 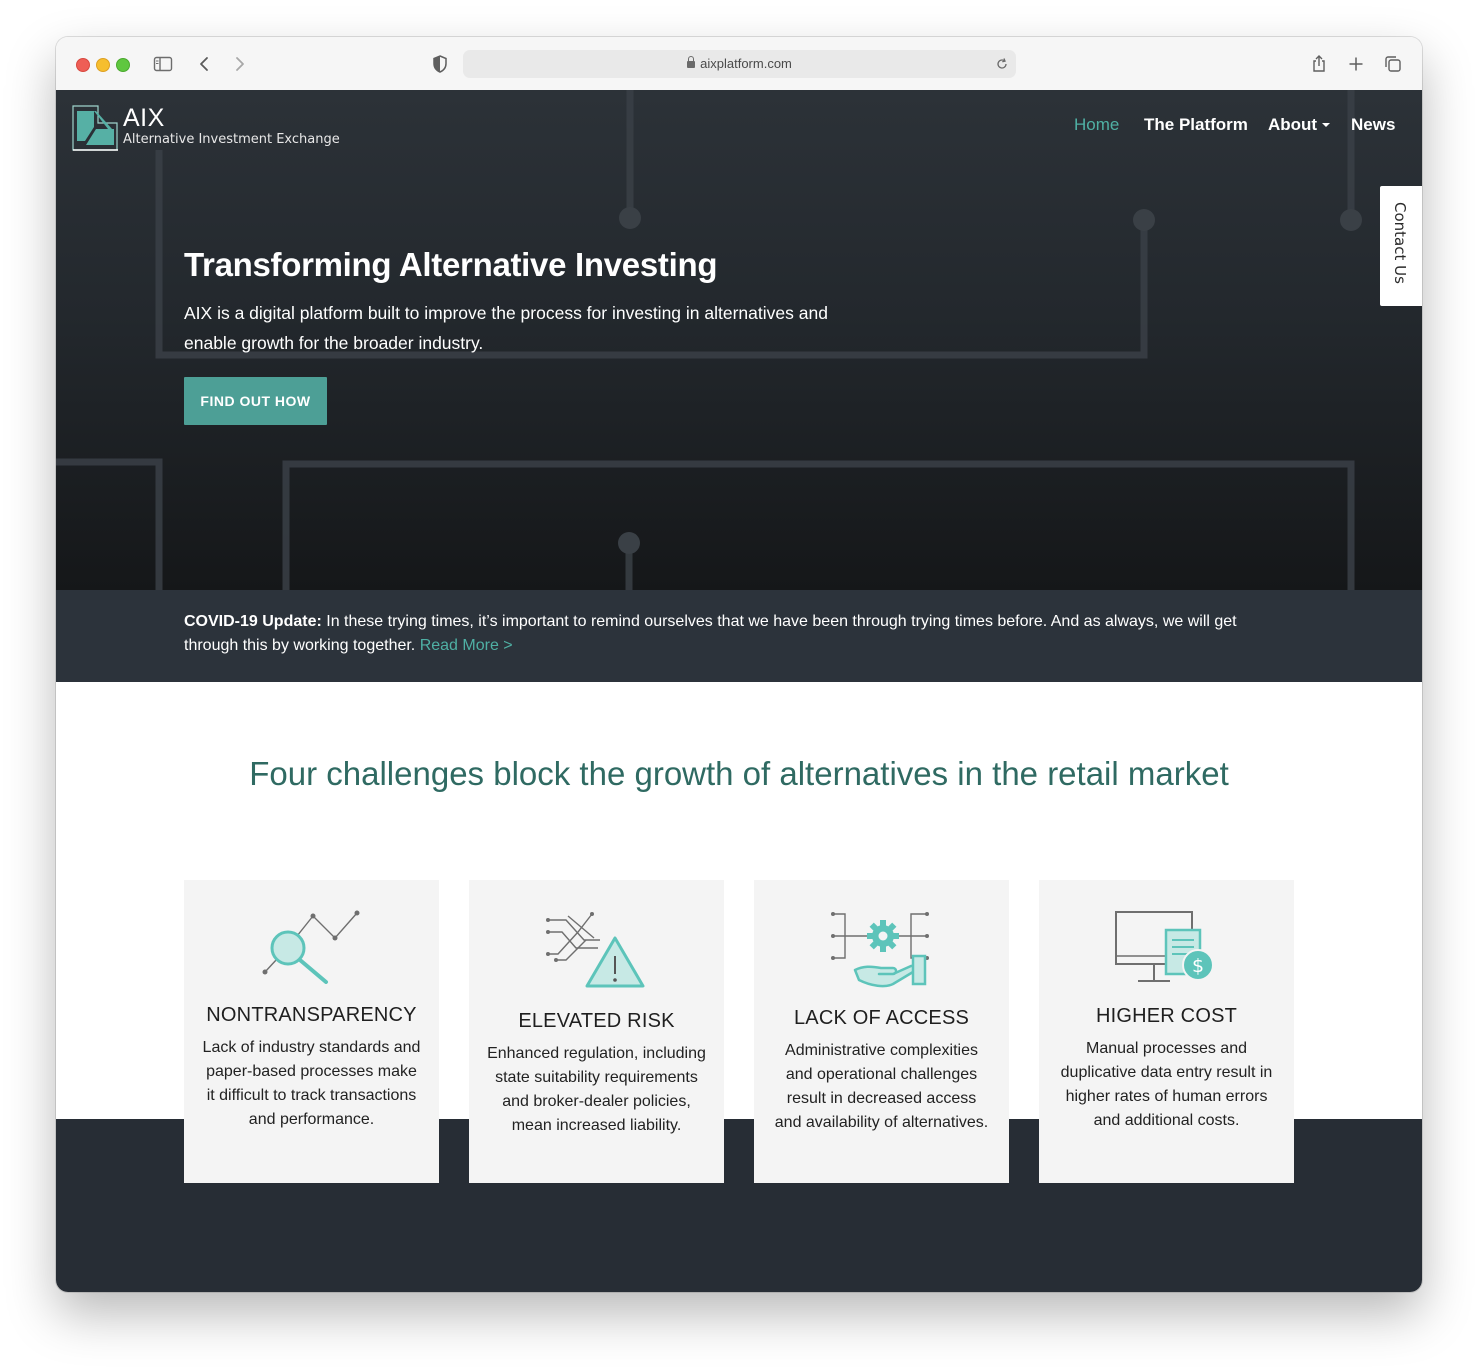 What do you see at coordinates (1326, 125) in the screenshot?
I see `caret-down-icon` at bounding box center [1326, 125].